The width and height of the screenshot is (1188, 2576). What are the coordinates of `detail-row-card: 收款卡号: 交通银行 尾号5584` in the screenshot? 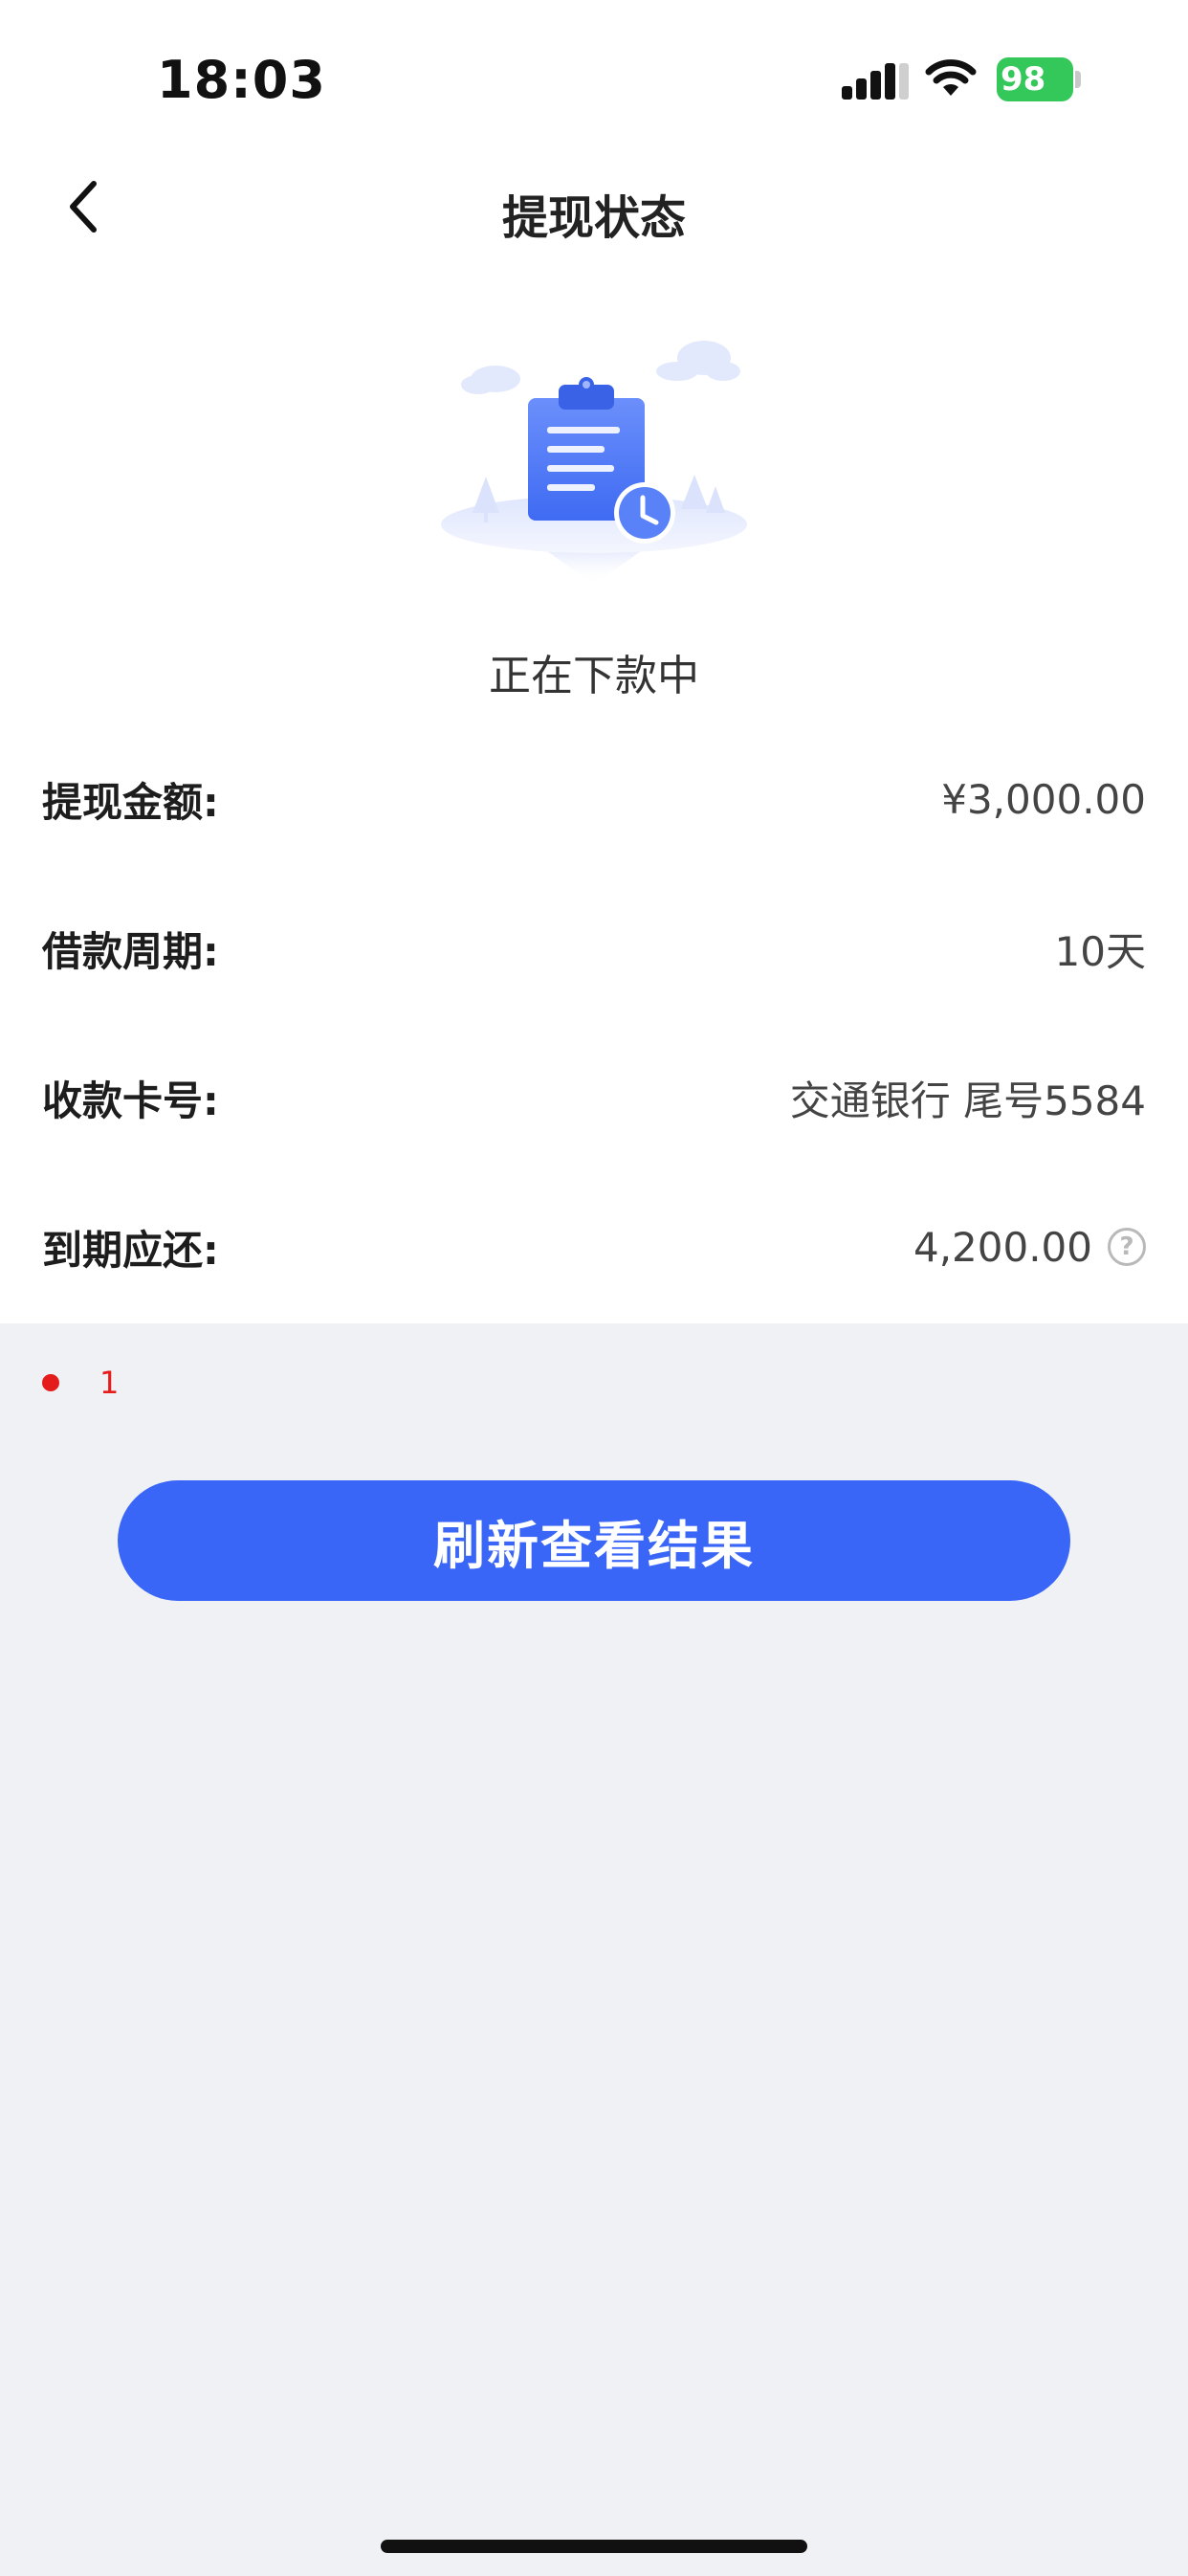 It's located at (594, 1098).